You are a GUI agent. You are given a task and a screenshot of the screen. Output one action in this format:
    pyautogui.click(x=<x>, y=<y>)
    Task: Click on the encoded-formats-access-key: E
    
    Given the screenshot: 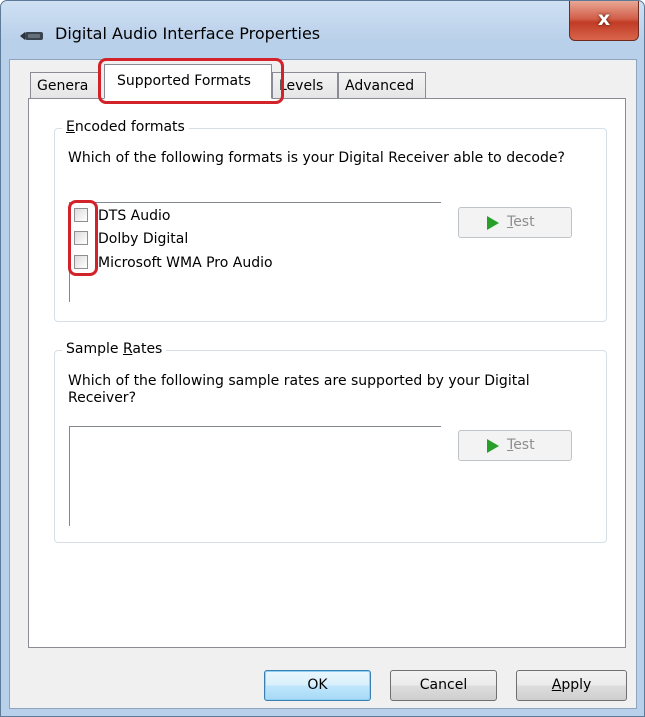 What is the action you would take?
    pyautogui.click(x=70, y=127)
    